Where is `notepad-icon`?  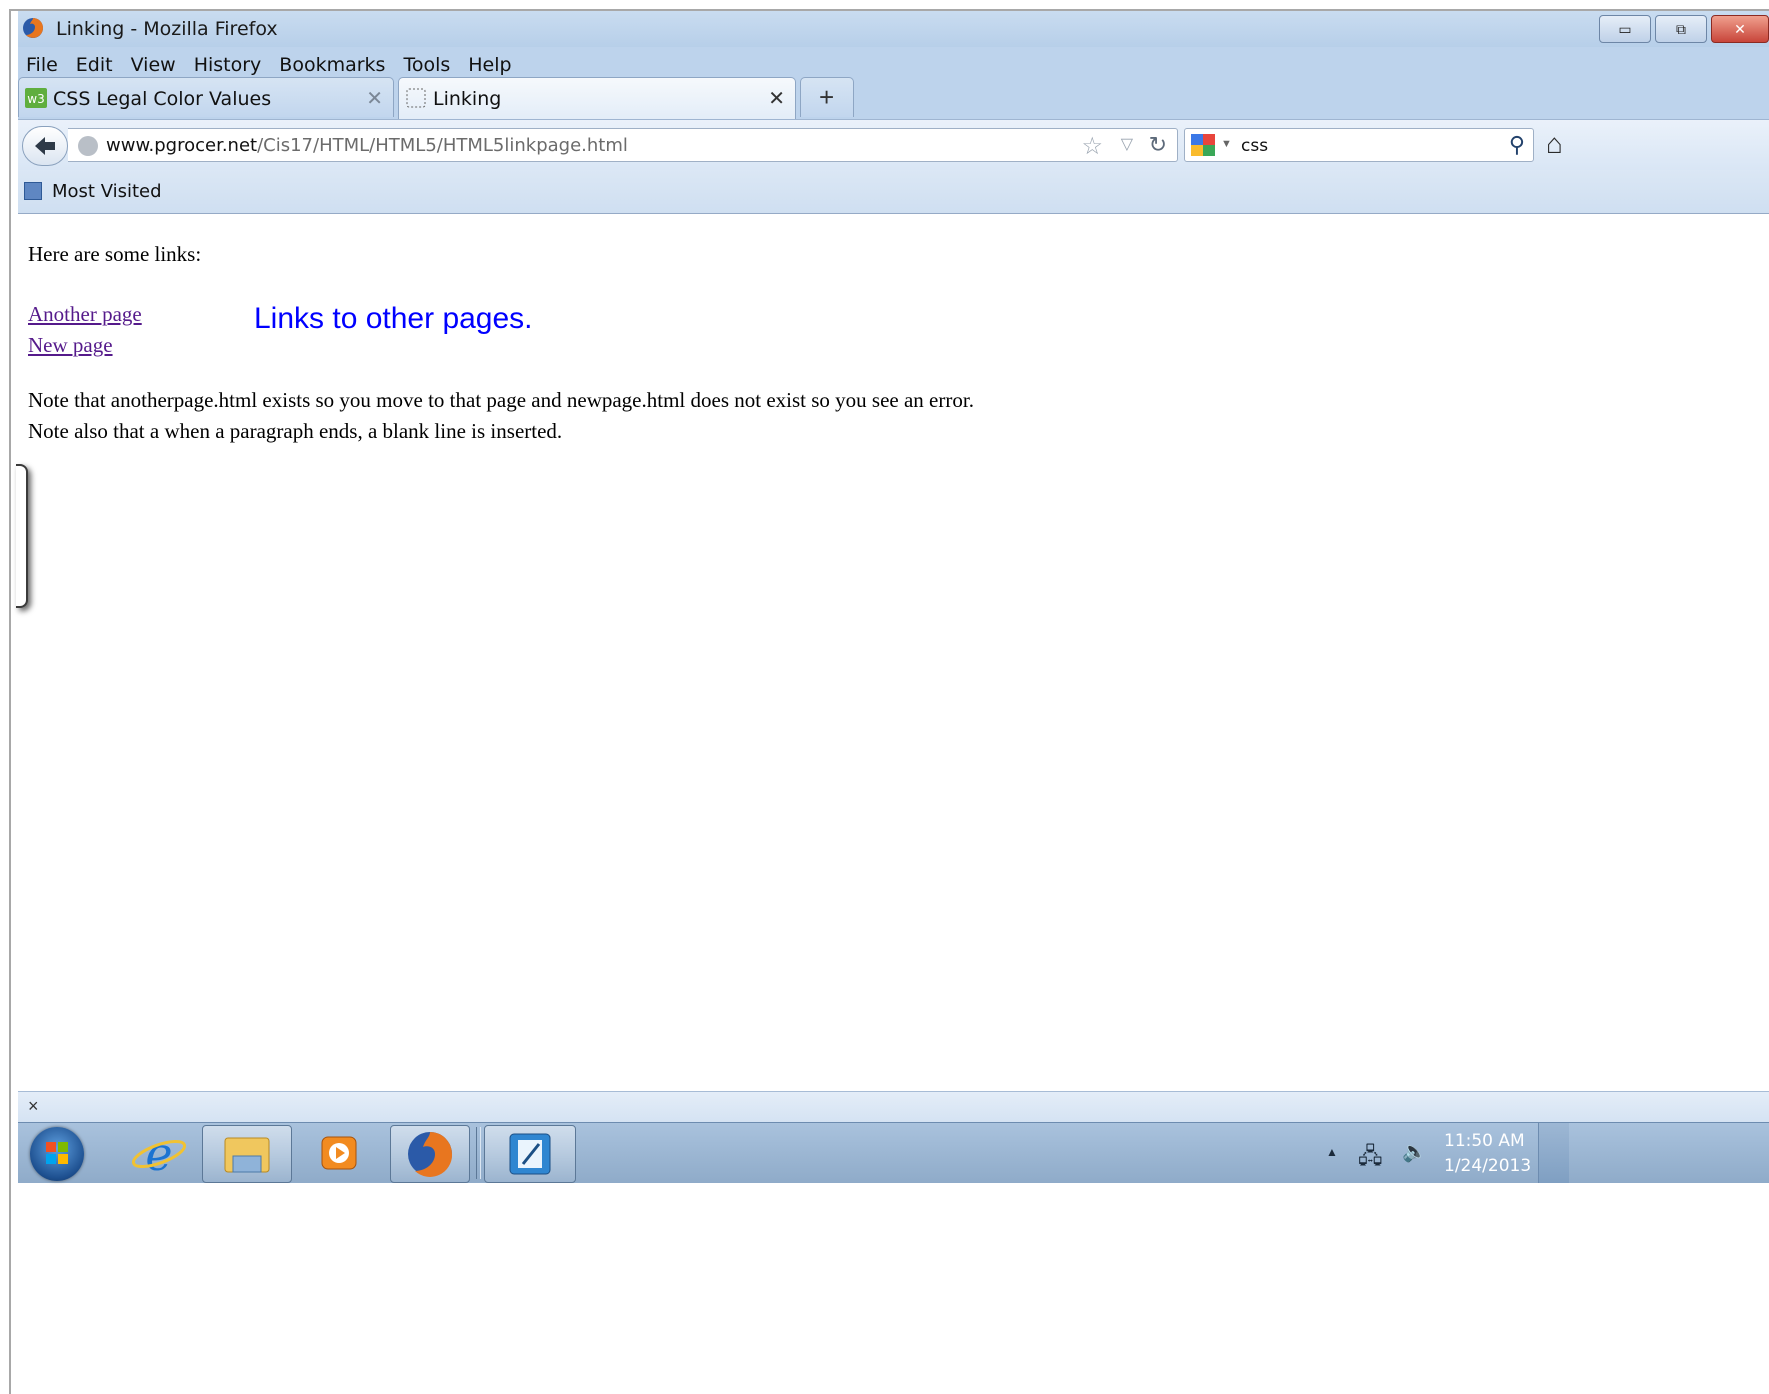
notepad-icon is located at coordinates (530, 1154).